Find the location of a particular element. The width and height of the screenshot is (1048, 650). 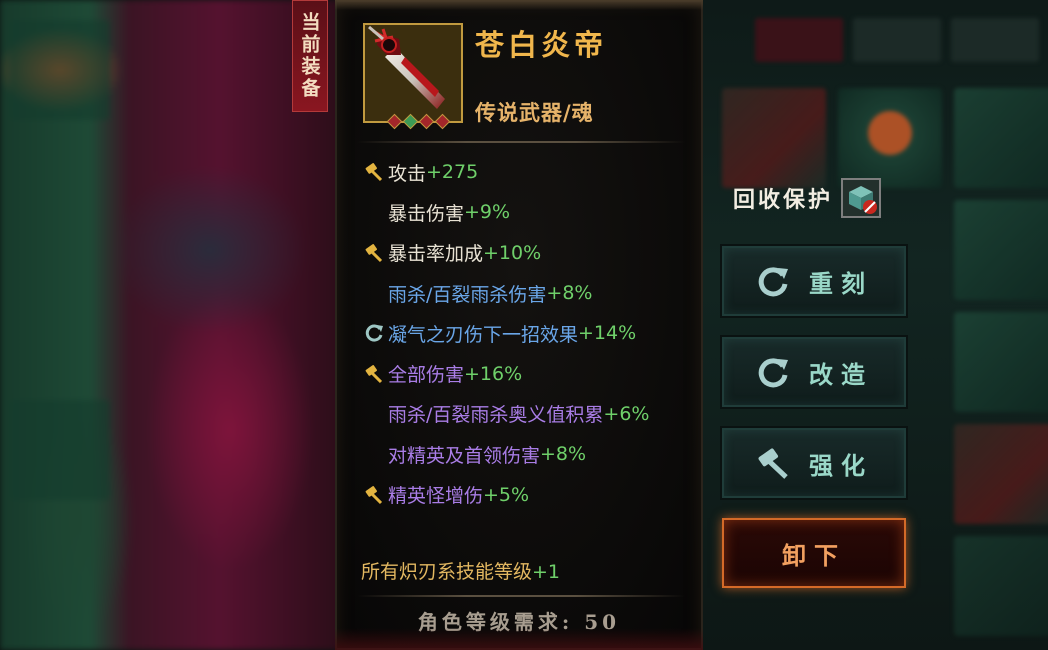

stat-label: 暴击率加成 is located at coordinates (436, 254).